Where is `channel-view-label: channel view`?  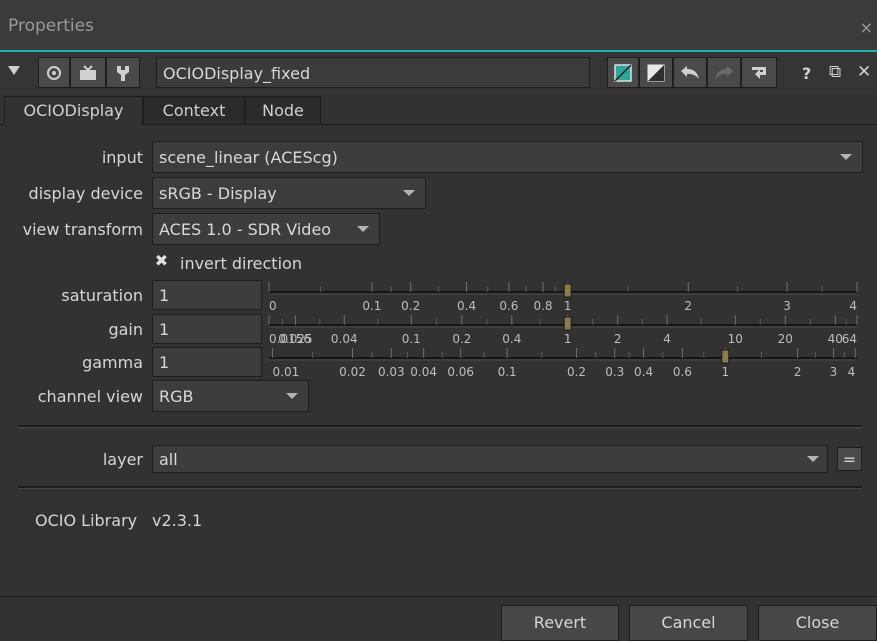 channel-view-label: channel view is located at coordinates (90, 396).